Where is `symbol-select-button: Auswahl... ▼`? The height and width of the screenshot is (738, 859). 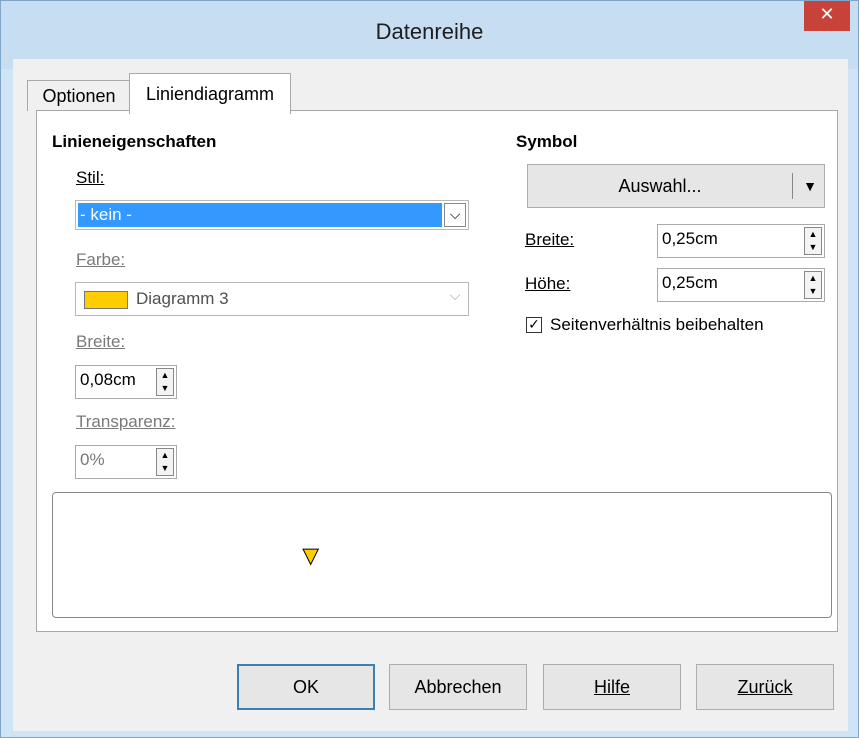
symbol-select-button: Auswahl... ▼ is located at coordinates (676, 186).